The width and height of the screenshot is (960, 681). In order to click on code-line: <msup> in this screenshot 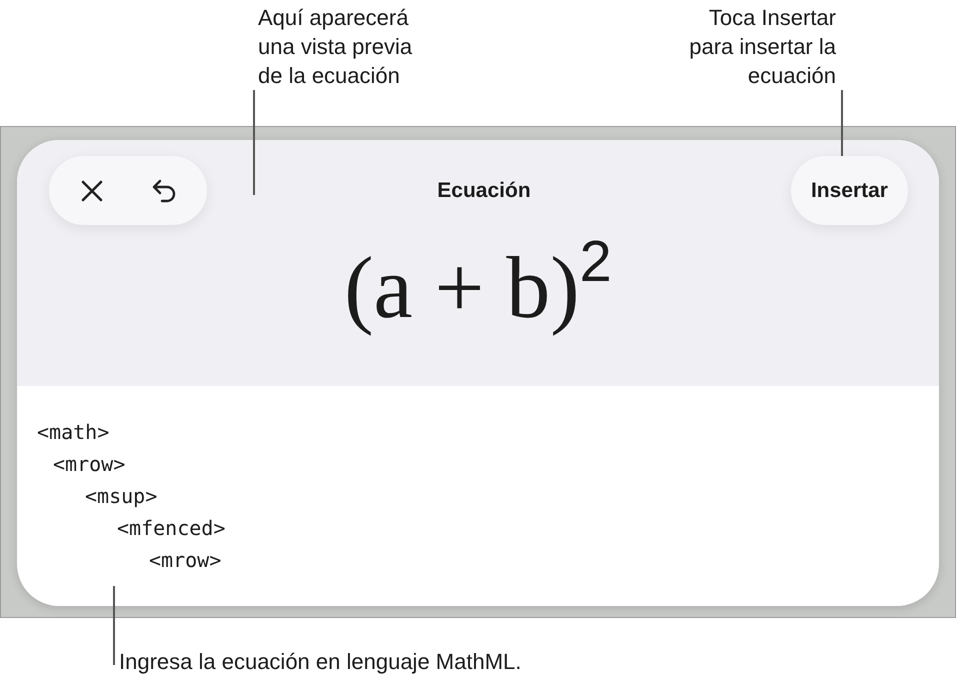, I will do `click(121, 496)`.